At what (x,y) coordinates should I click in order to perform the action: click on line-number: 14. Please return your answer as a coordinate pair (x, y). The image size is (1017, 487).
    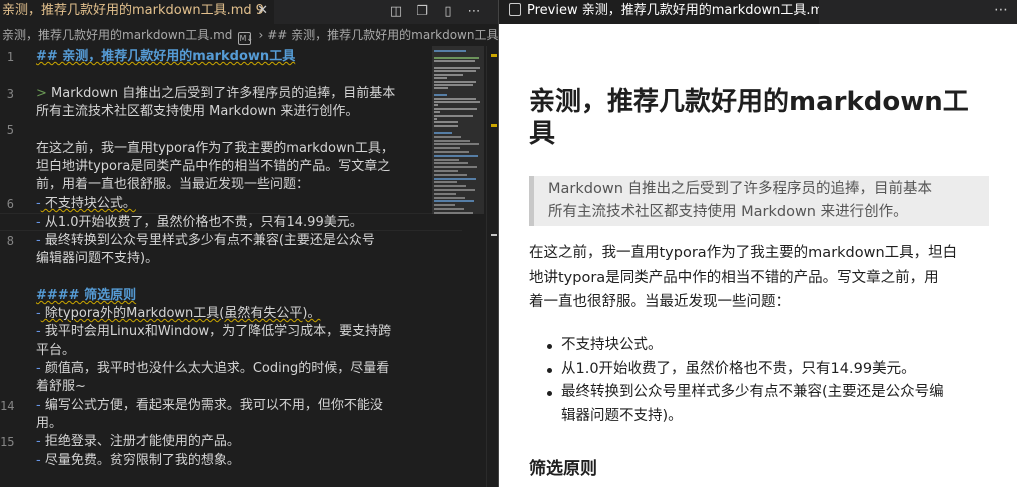
    Looking at the image, I should click on (7, 406).